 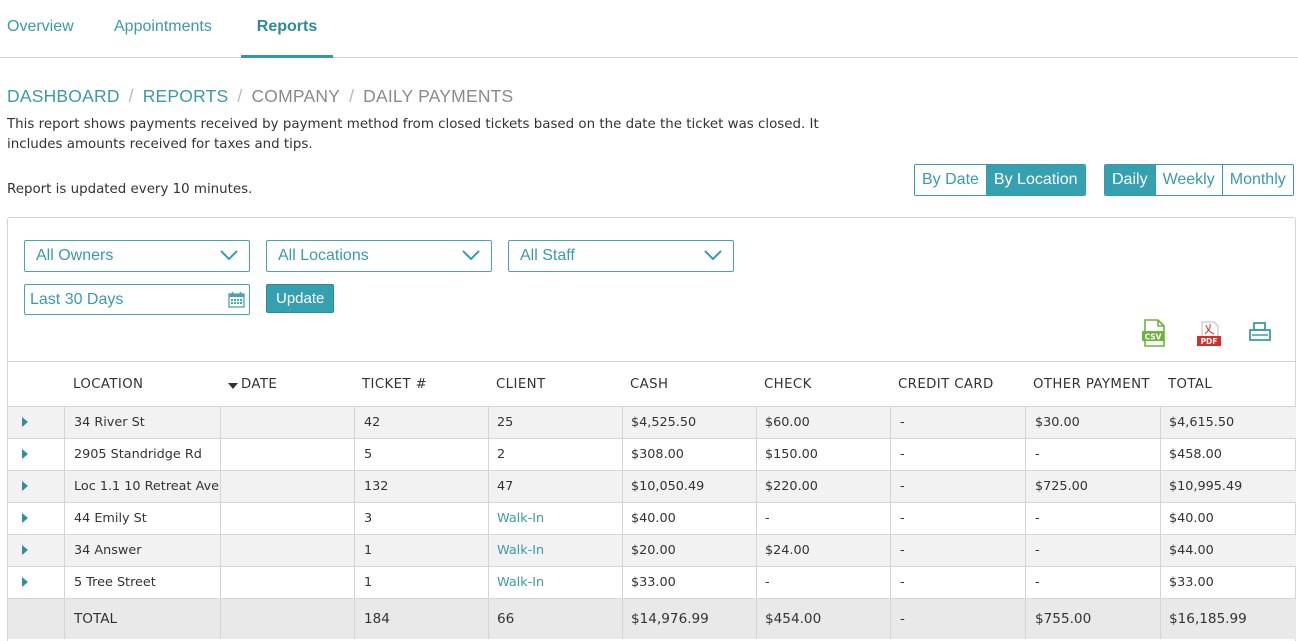 What do you see at coordinates (236, 299) in the screenshot?
I see `calendar-icon` at bounding box center [236, 299].